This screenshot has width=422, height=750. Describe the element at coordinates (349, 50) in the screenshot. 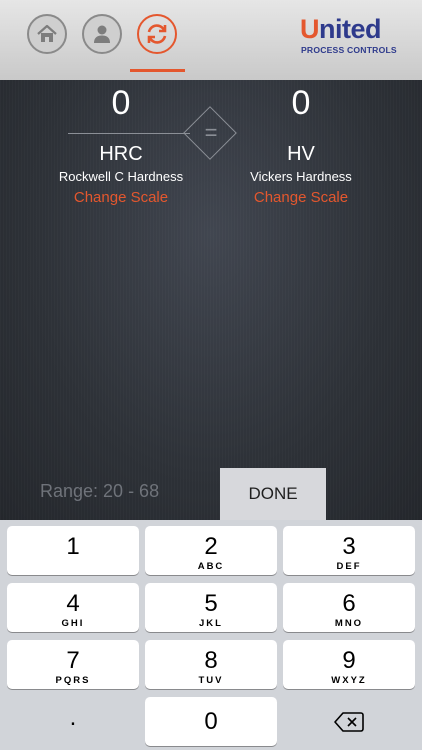

I see `logo-subtitle: PROCESS CONTROLS` at that location.